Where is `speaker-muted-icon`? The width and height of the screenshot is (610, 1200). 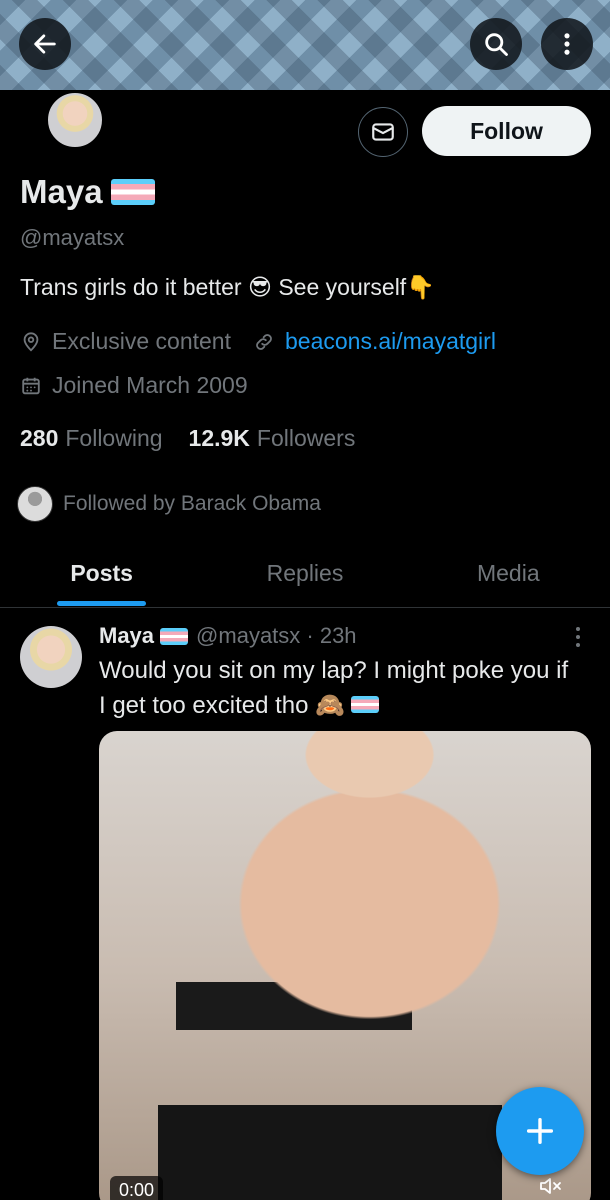 speaker-muted-icon is located at coordinates (550, 1186).